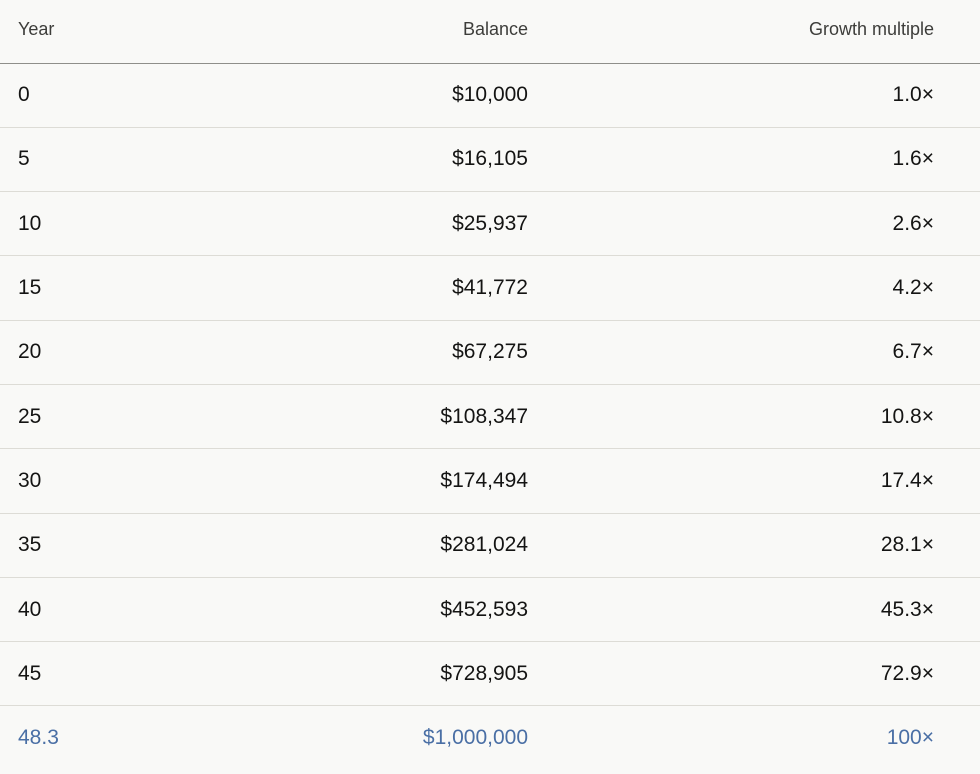  I want to click on cell-growth-multiple: 6.7×, so click(760, 352).